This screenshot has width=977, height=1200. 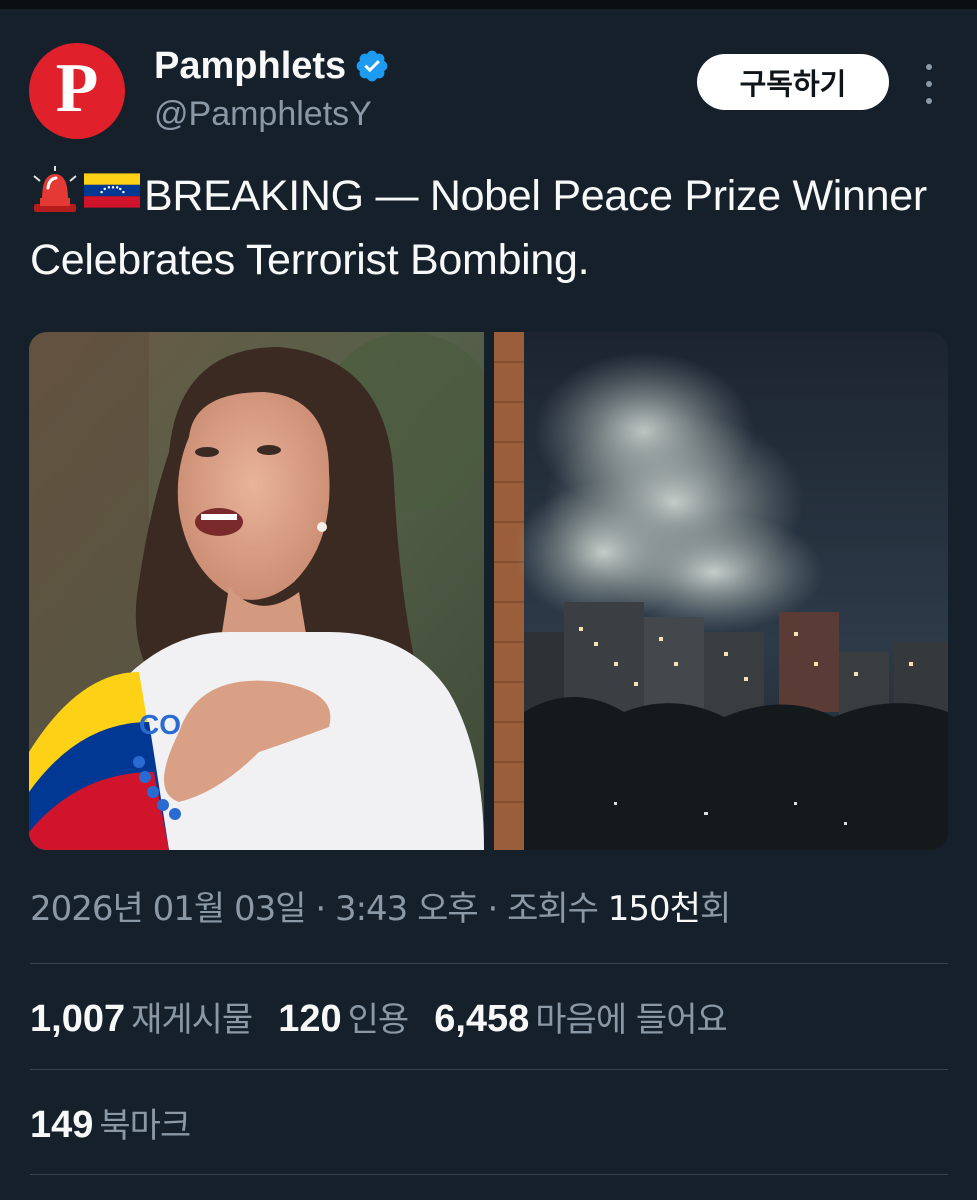 What do you see at coordinates (378, 1020) in the screenshot?
I see `quotes-label: 인용` at bounding box center [378, 1020].